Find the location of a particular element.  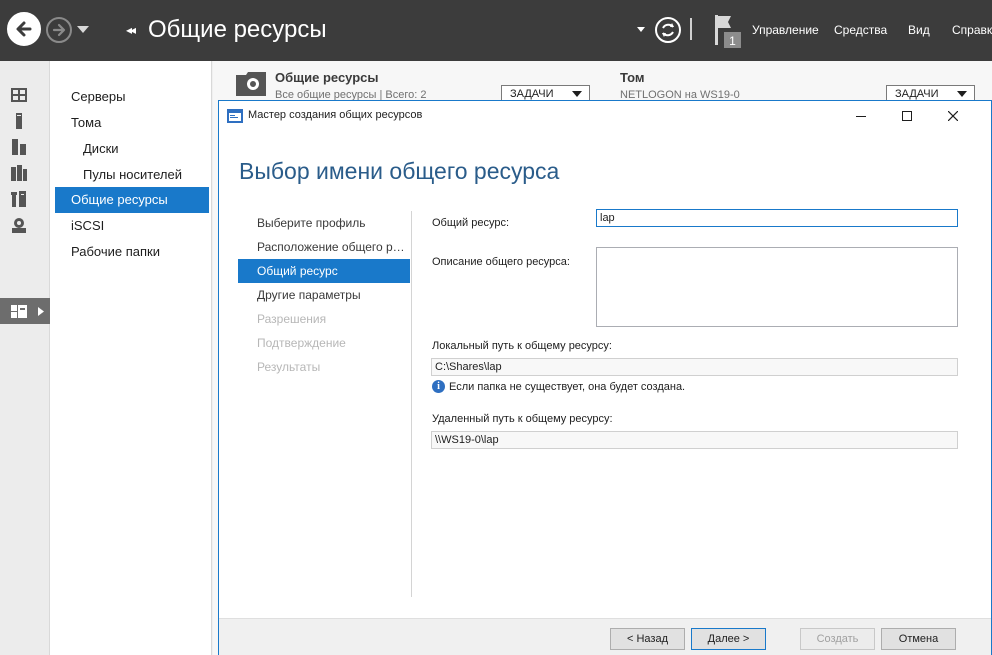

steps-divider is located at coordinates (411, 404).